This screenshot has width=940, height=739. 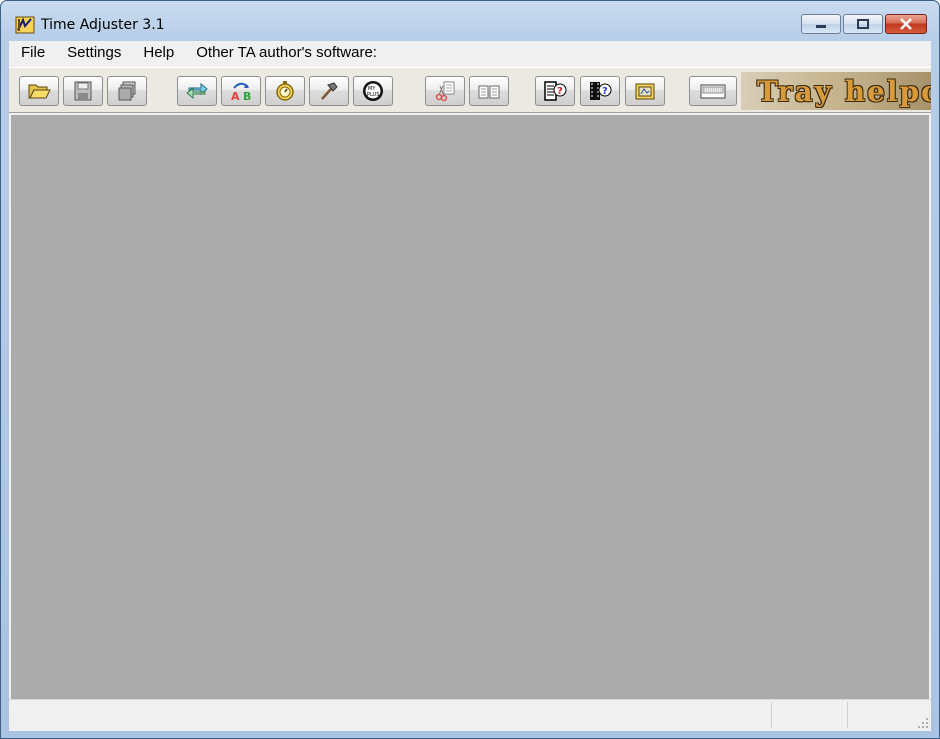 I want to click on save-button, so click(x=83, y=91).